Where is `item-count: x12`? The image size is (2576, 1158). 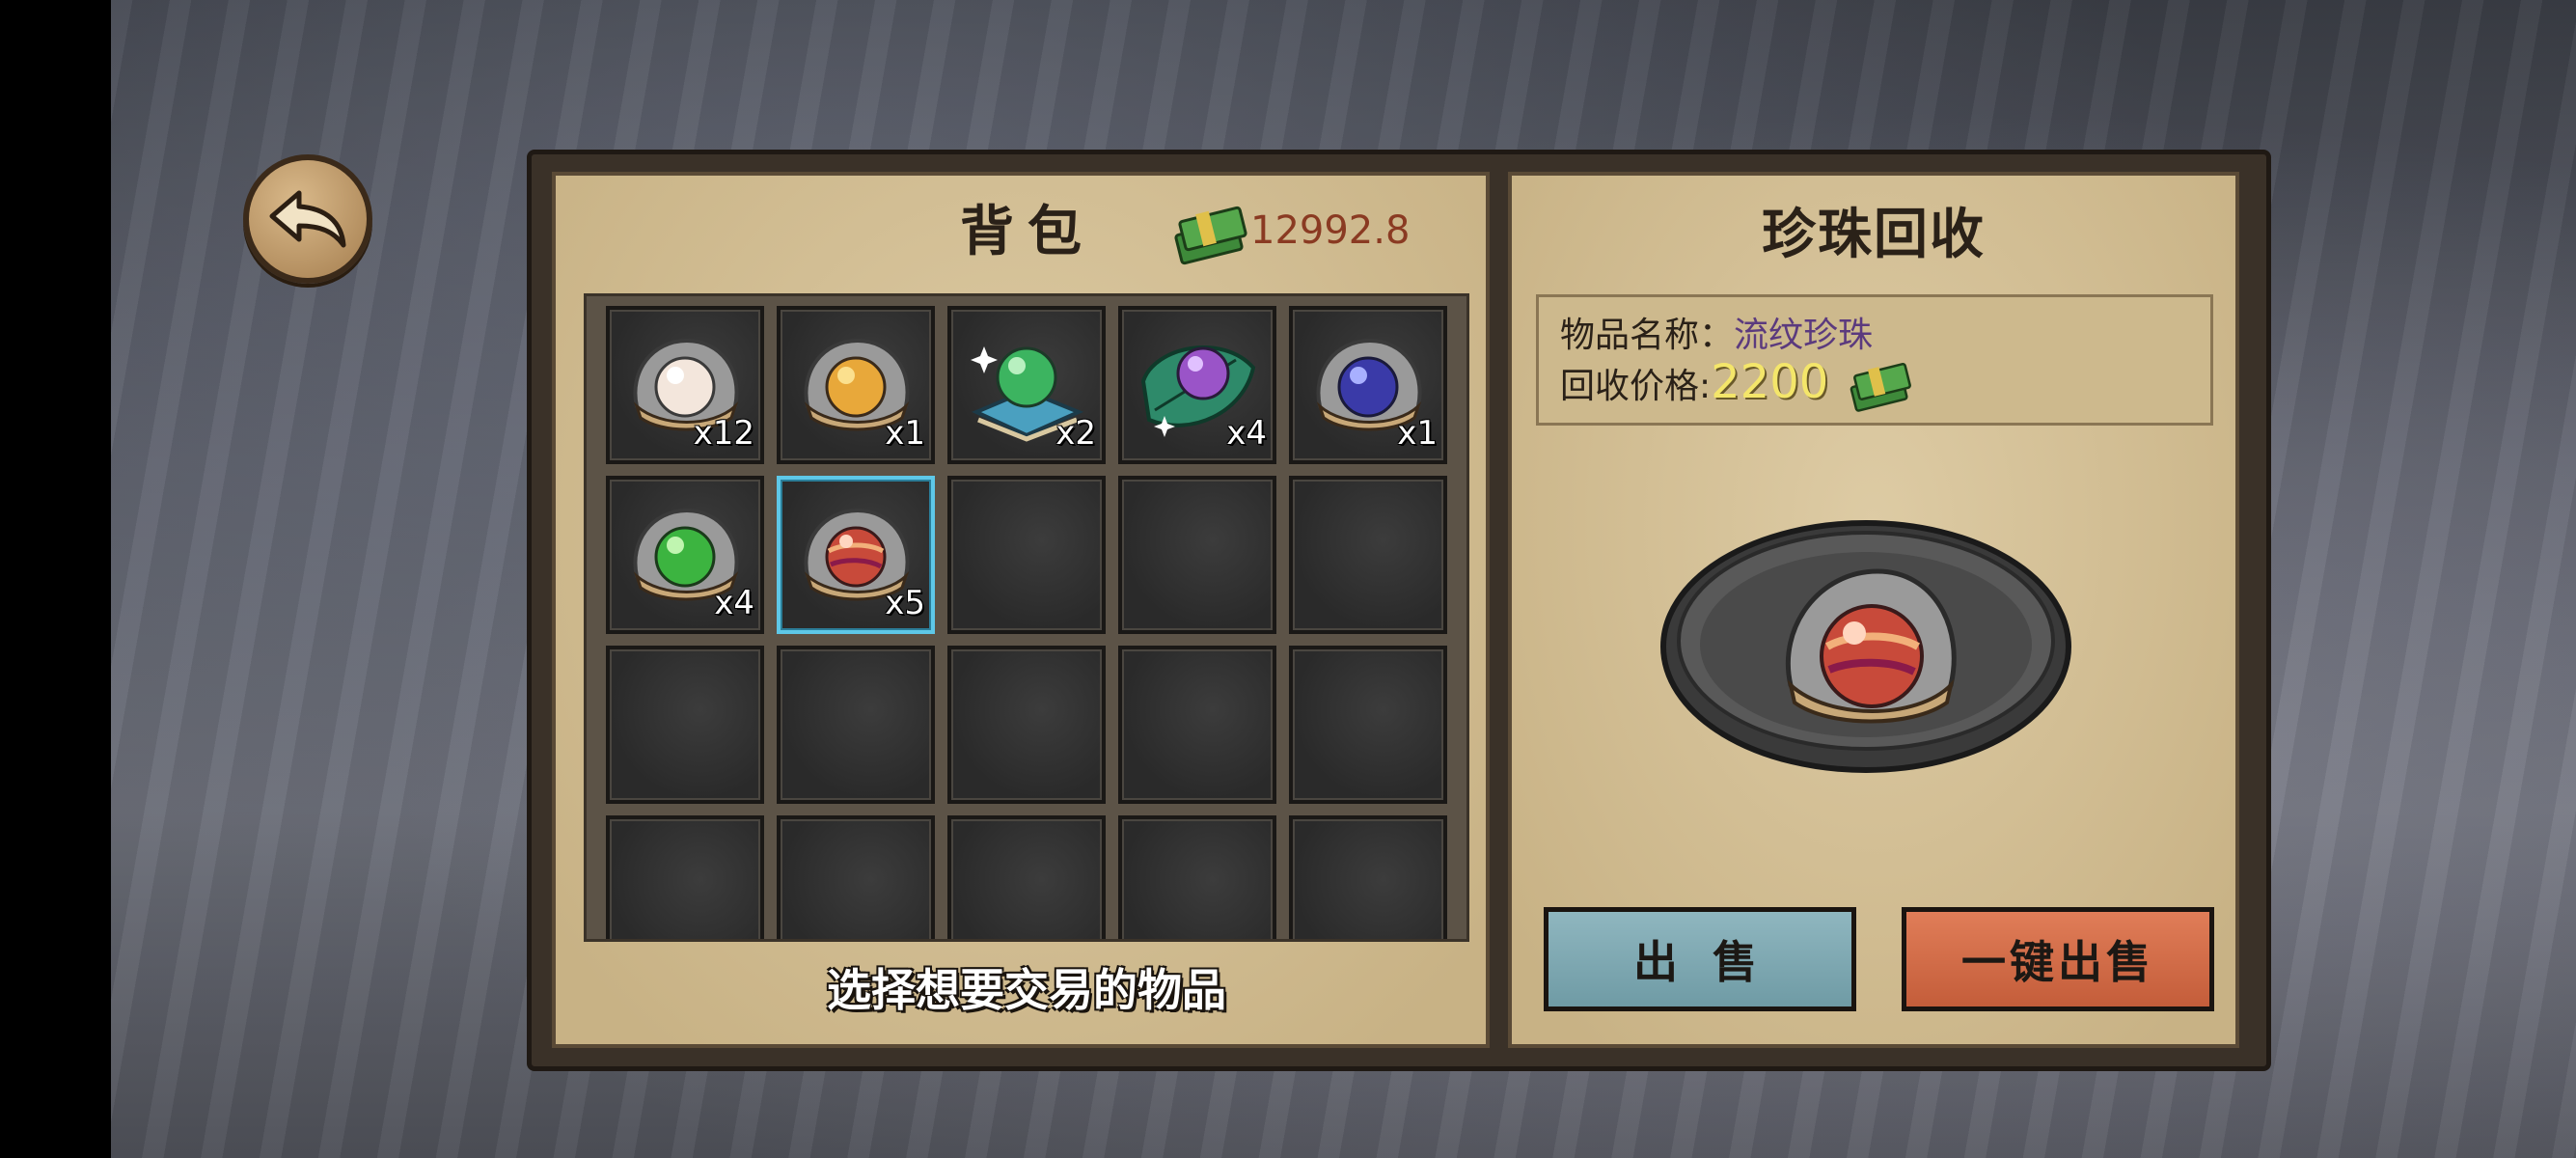
item-count: x12 is located at coordinates (723, 433).